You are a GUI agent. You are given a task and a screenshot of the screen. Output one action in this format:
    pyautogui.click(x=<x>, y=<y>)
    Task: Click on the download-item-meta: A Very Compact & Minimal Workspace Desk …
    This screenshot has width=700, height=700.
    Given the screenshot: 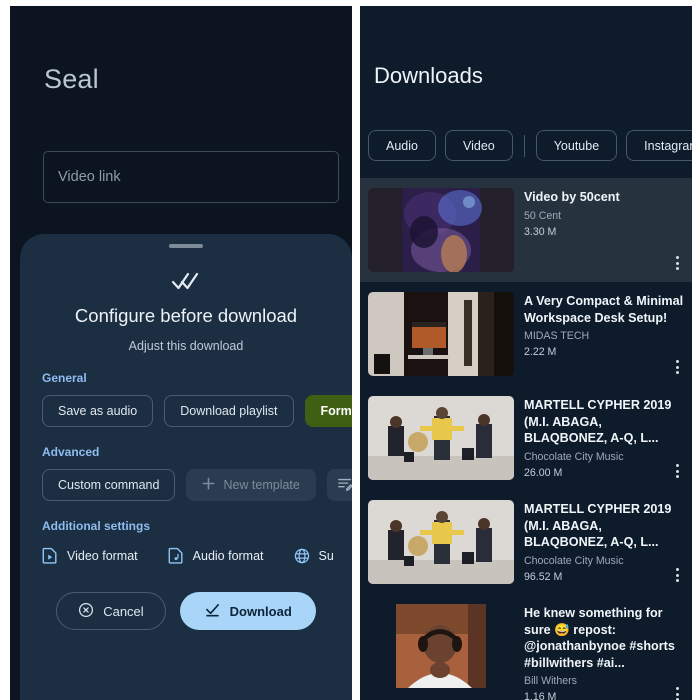 What is the action you would take?
    pyautogui.click(x=604, y=334)
    